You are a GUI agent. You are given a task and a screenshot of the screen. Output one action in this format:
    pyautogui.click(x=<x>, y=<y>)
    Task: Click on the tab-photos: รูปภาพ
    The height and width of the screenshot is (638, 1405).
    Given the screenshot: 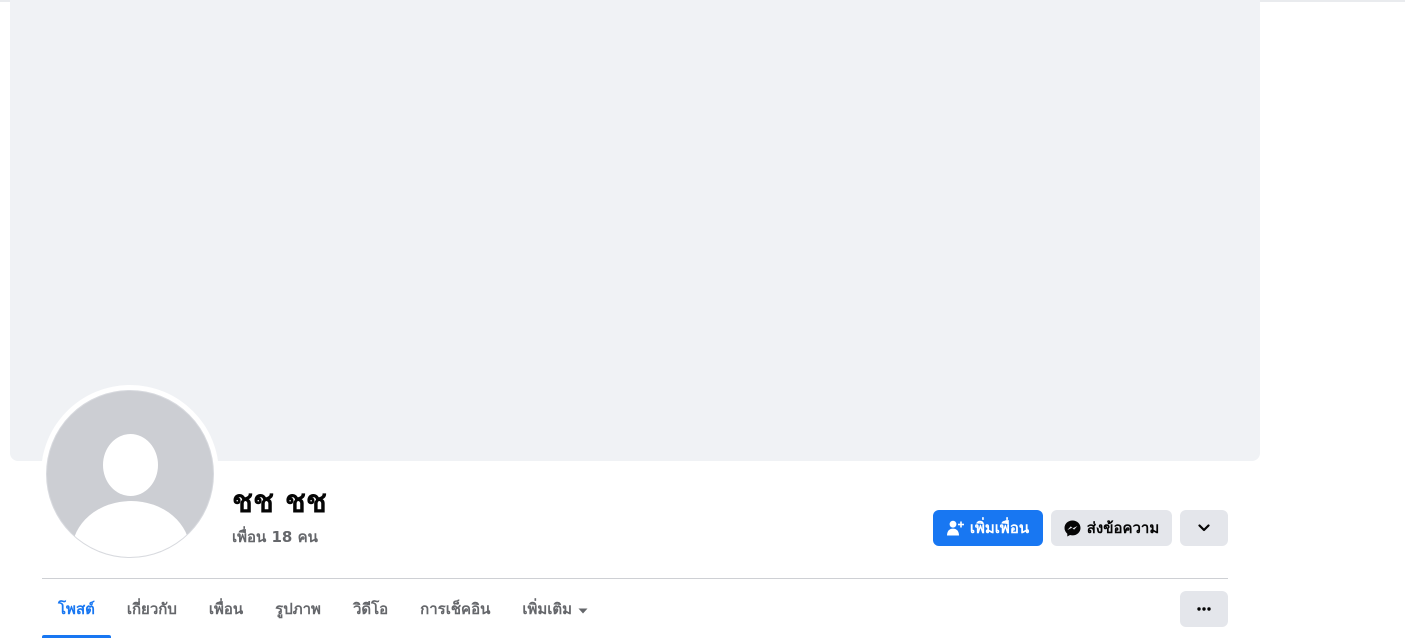 What is the action you would take?
    pyautogui.click(x=298, y=608)
    